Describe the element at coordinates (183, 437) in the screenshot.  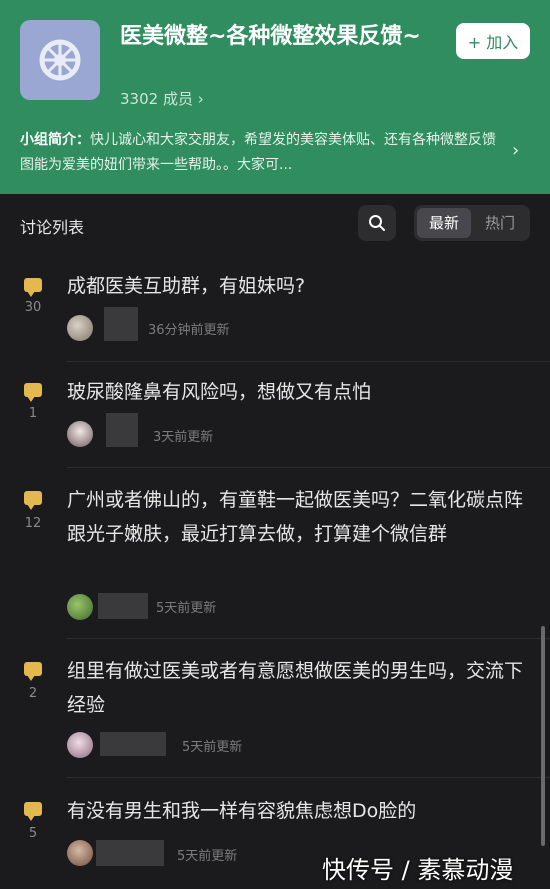
I see `update-time: 3天前更新` at that location.